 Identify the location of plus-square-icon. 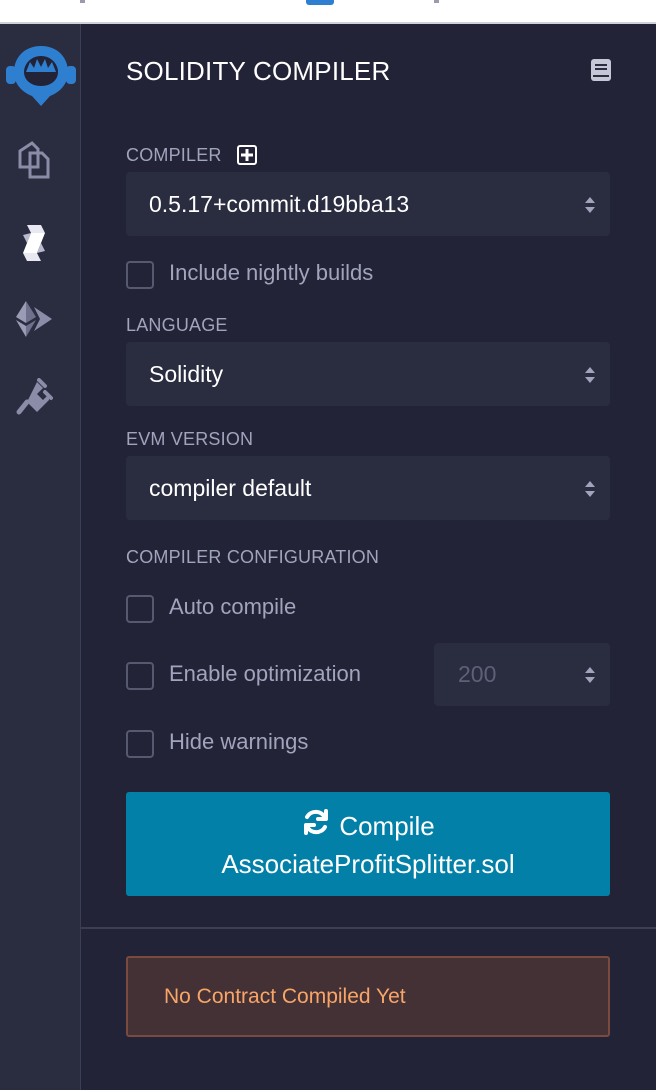
(247, 155).